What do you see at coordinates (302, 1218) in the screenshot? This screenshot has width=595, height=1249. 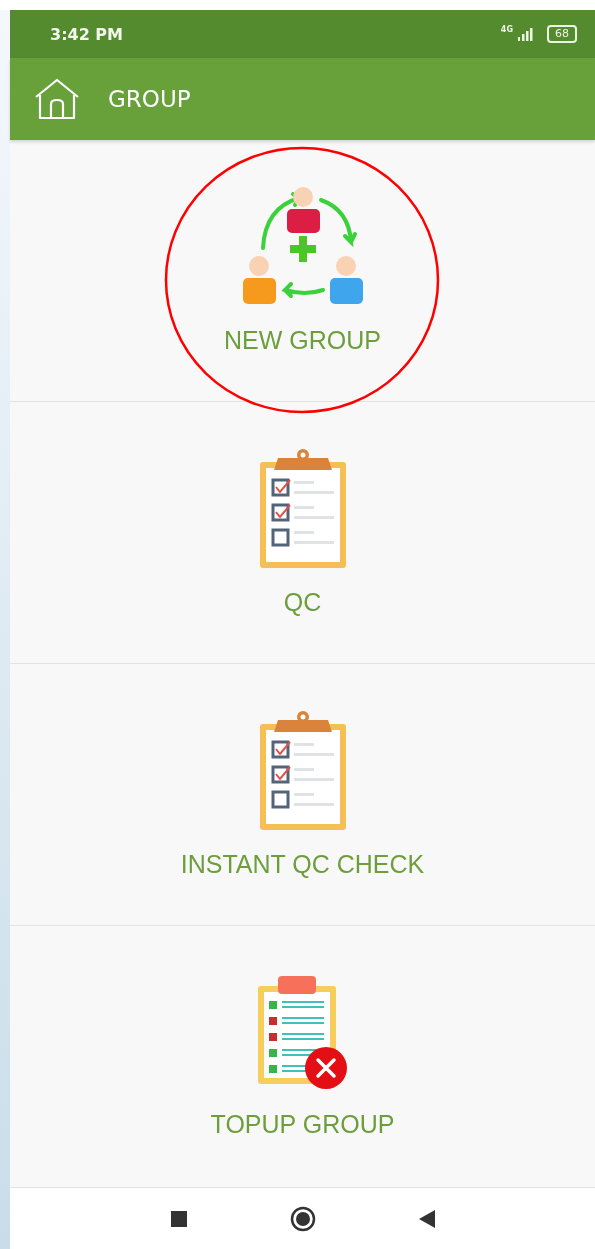 I see `home-button-icon` at bounding box center [302, 1218].